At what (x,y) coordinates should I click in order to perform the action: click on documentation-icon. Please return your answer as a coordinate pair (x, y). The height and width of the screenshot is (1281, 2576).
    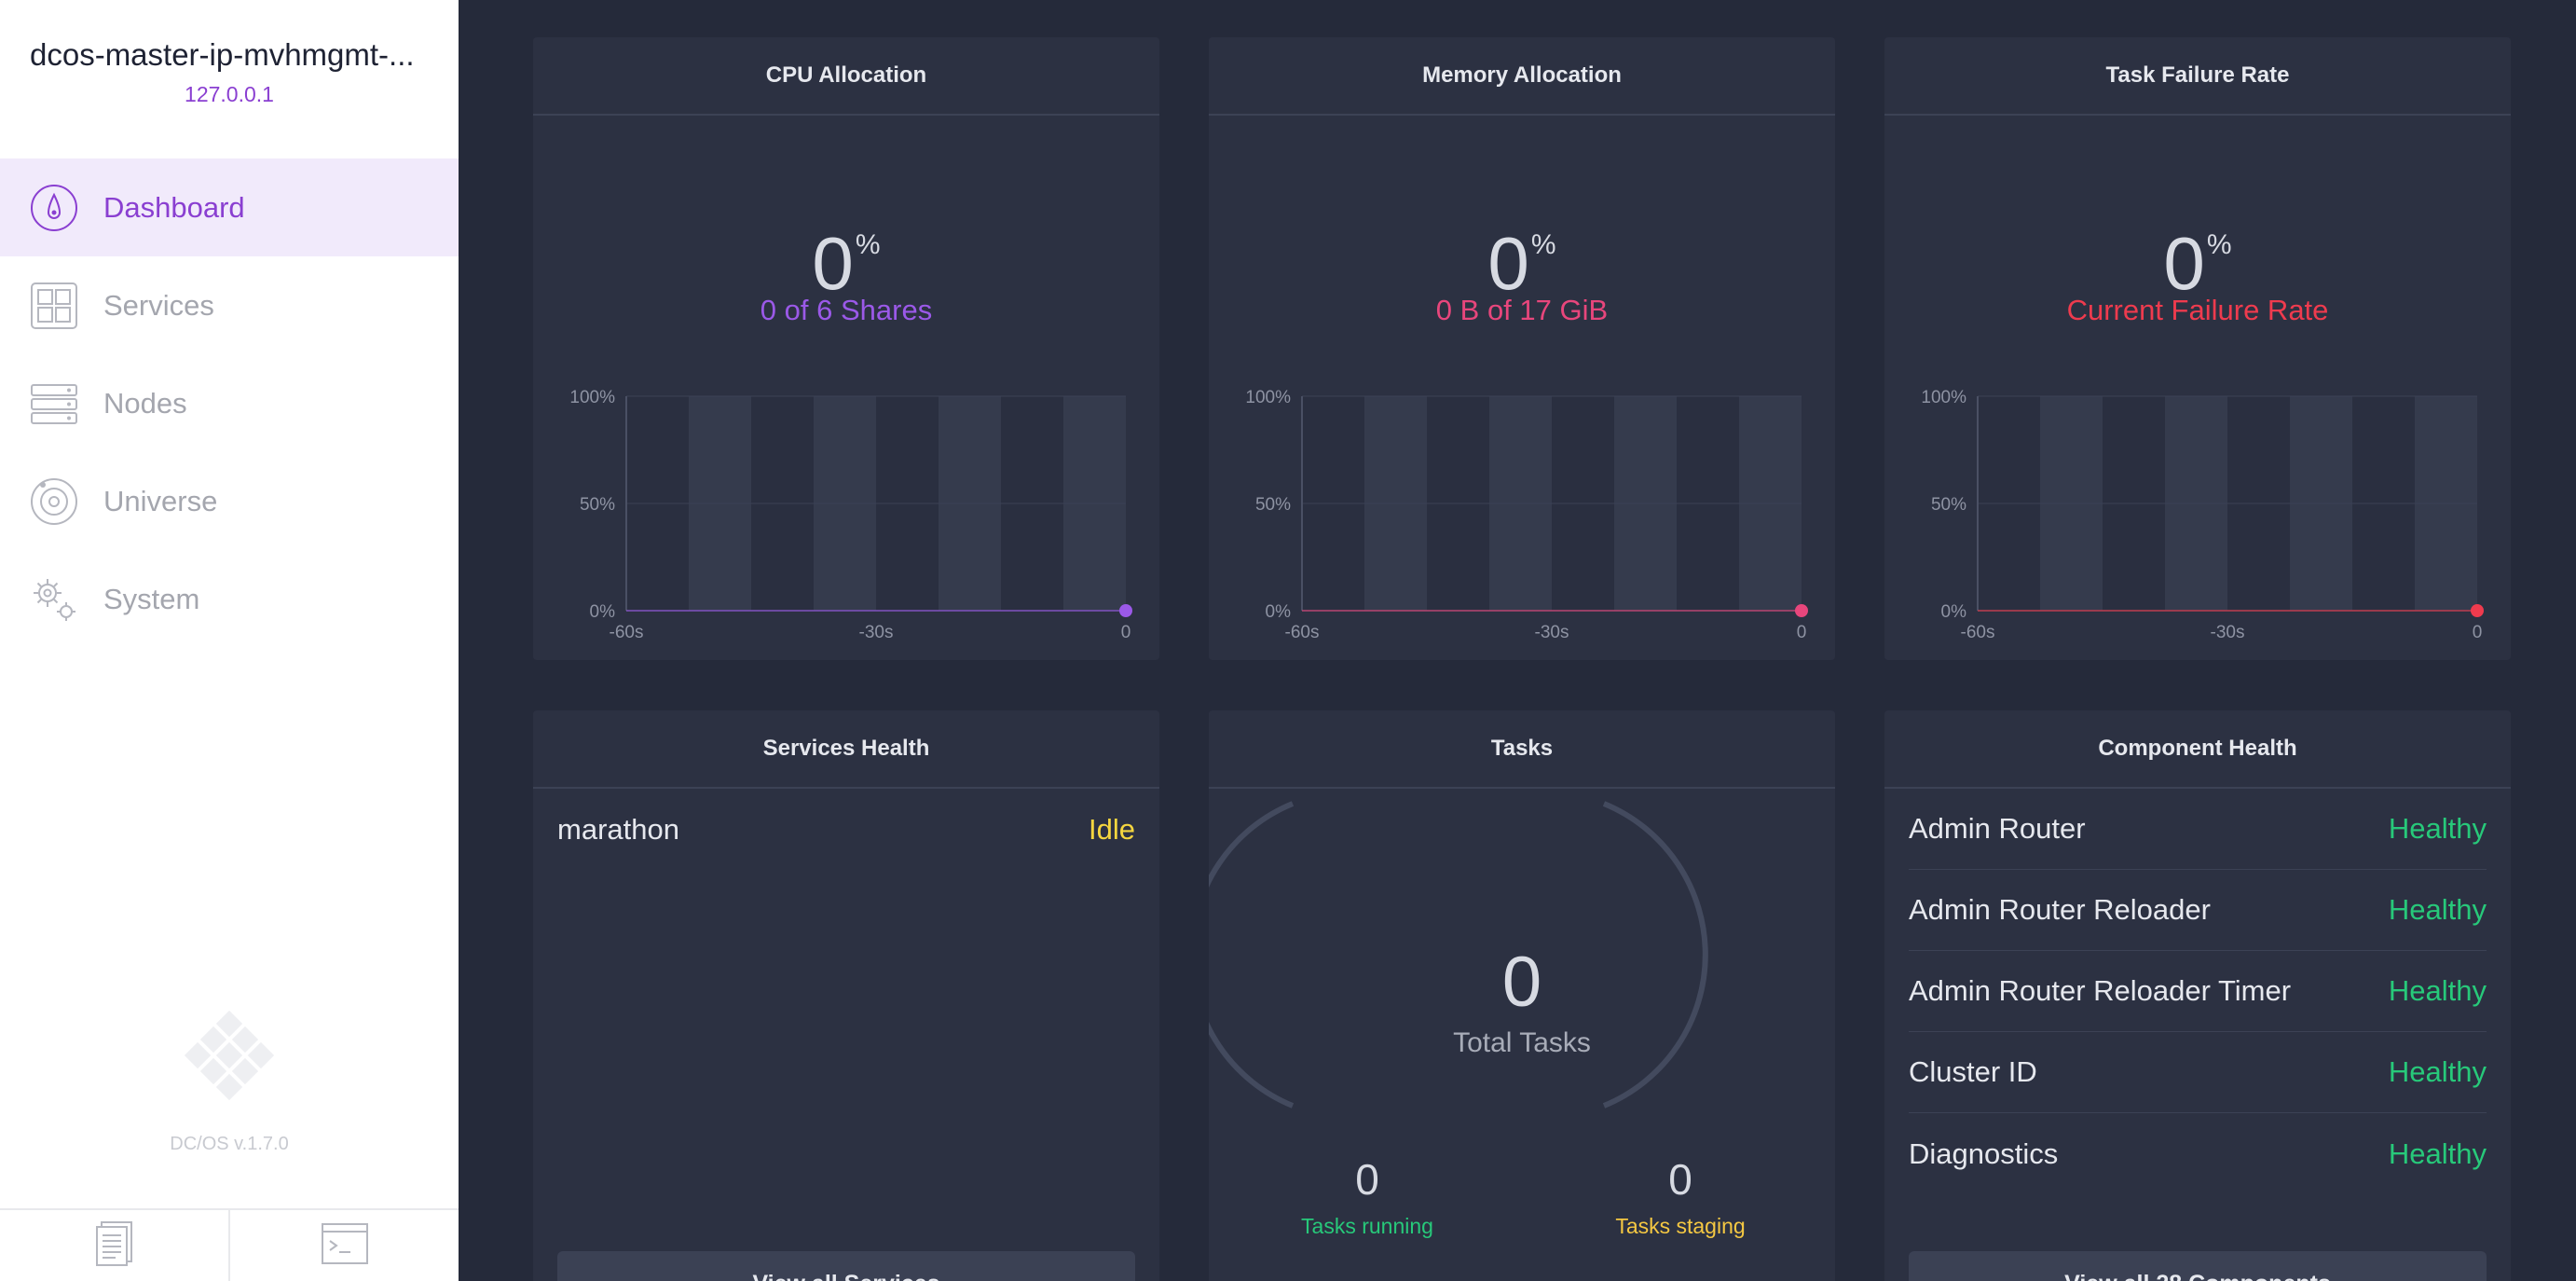
    Looking at the image, I should click on (114, 1246).